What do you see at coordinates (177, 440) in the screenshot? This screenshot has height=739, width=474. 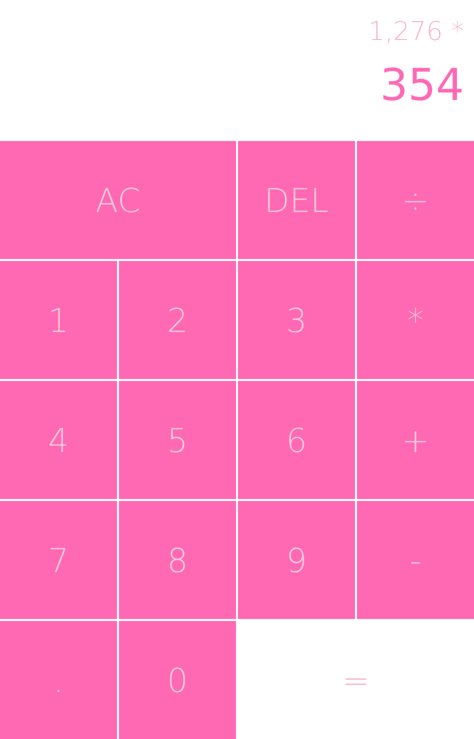 I see `calculator-key: 5` at bounding box center [177, 440].